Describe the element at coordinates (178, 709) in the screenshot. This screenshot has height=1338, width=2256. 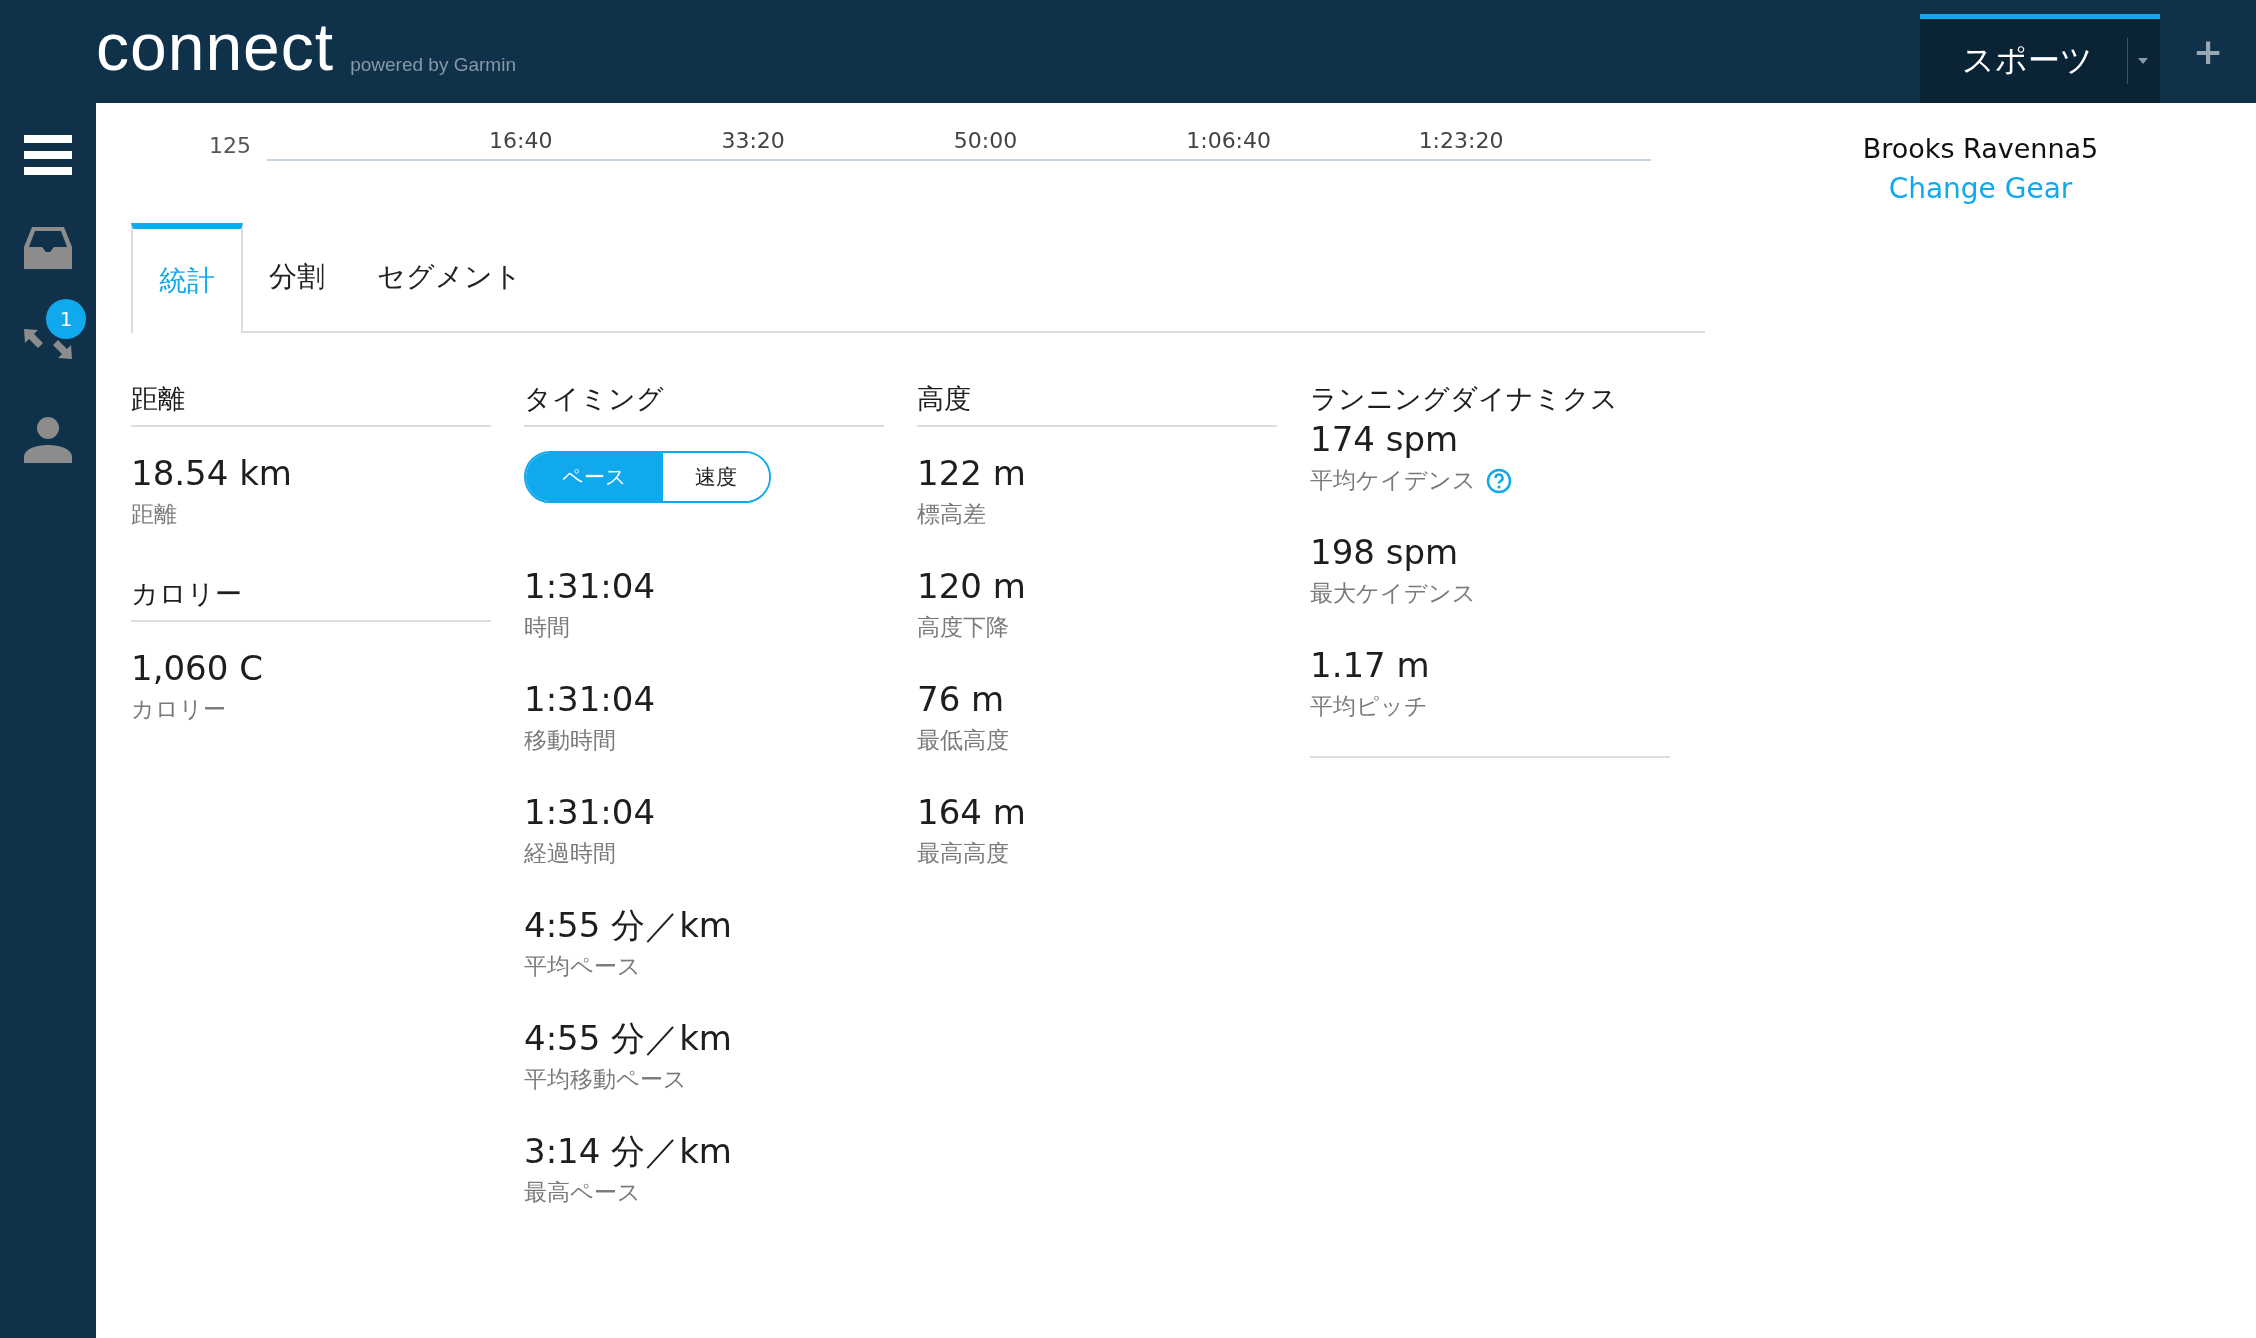
I see `stat-label: カロリー` at that location.